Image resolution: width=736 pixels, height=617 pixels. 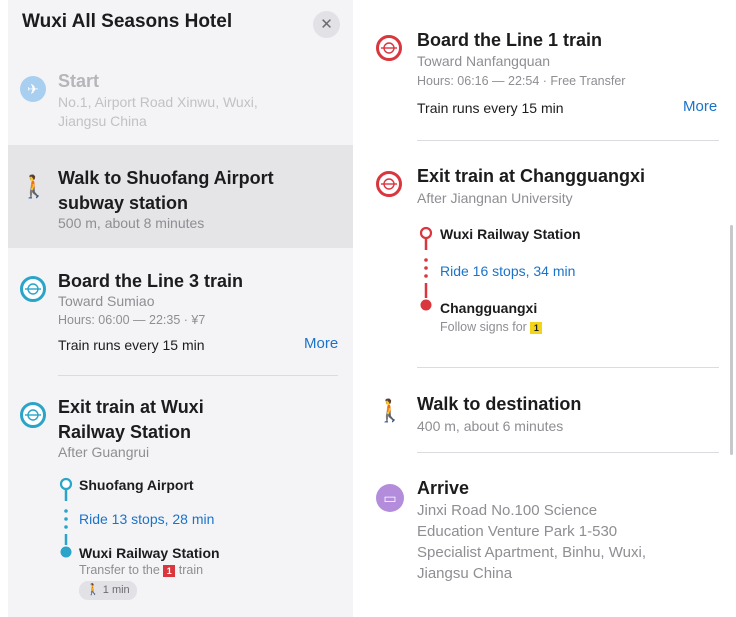 I want to click on transfer-walk-chip: 🚶 1 min, so click(x=108, y=590).